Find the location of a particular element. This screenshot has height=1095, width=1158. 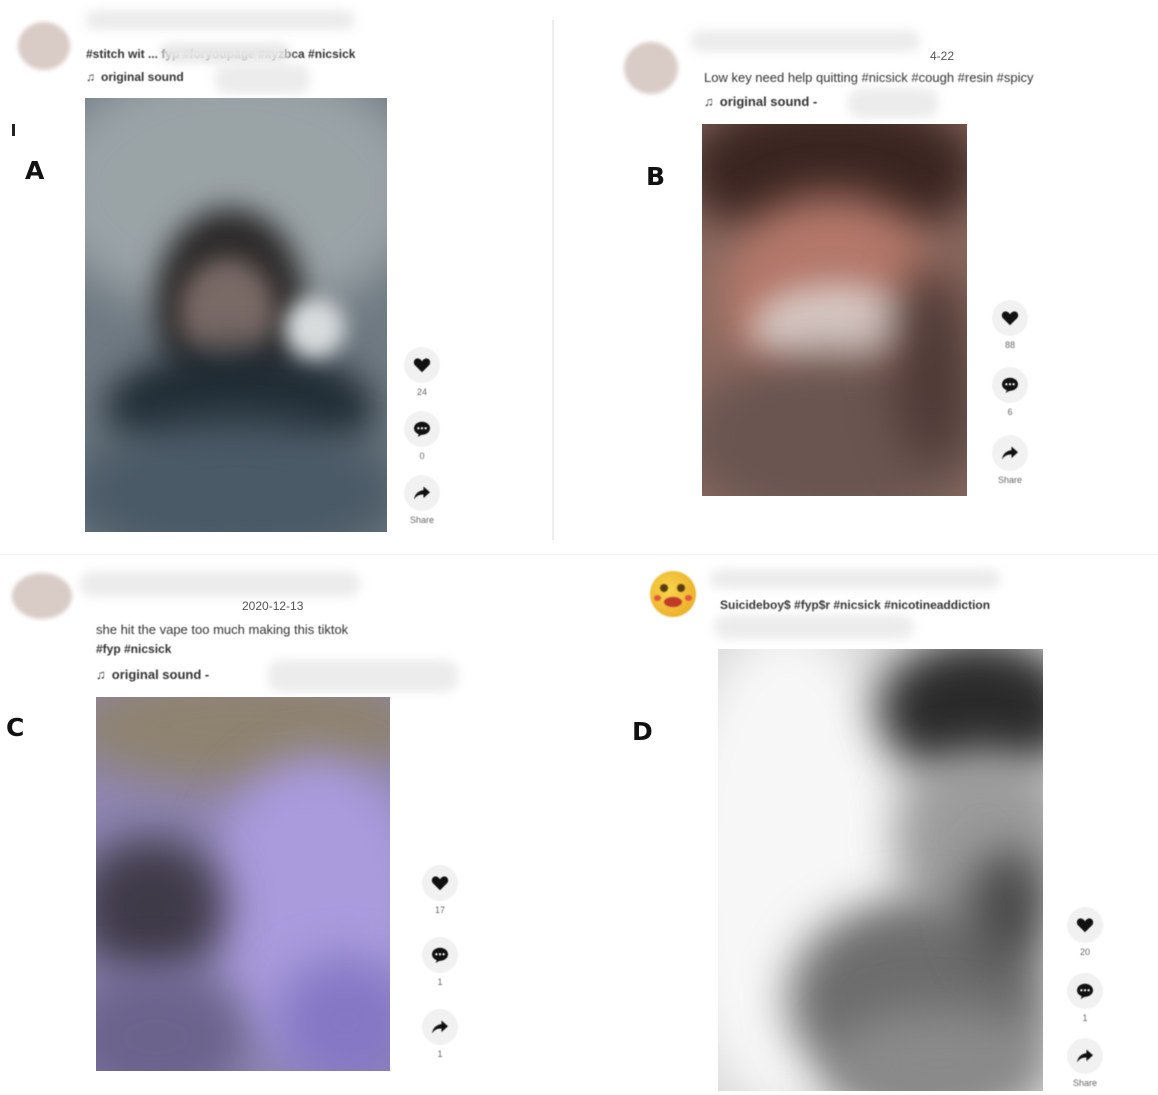

panel-letter: A is located at coordinates (35, 170).